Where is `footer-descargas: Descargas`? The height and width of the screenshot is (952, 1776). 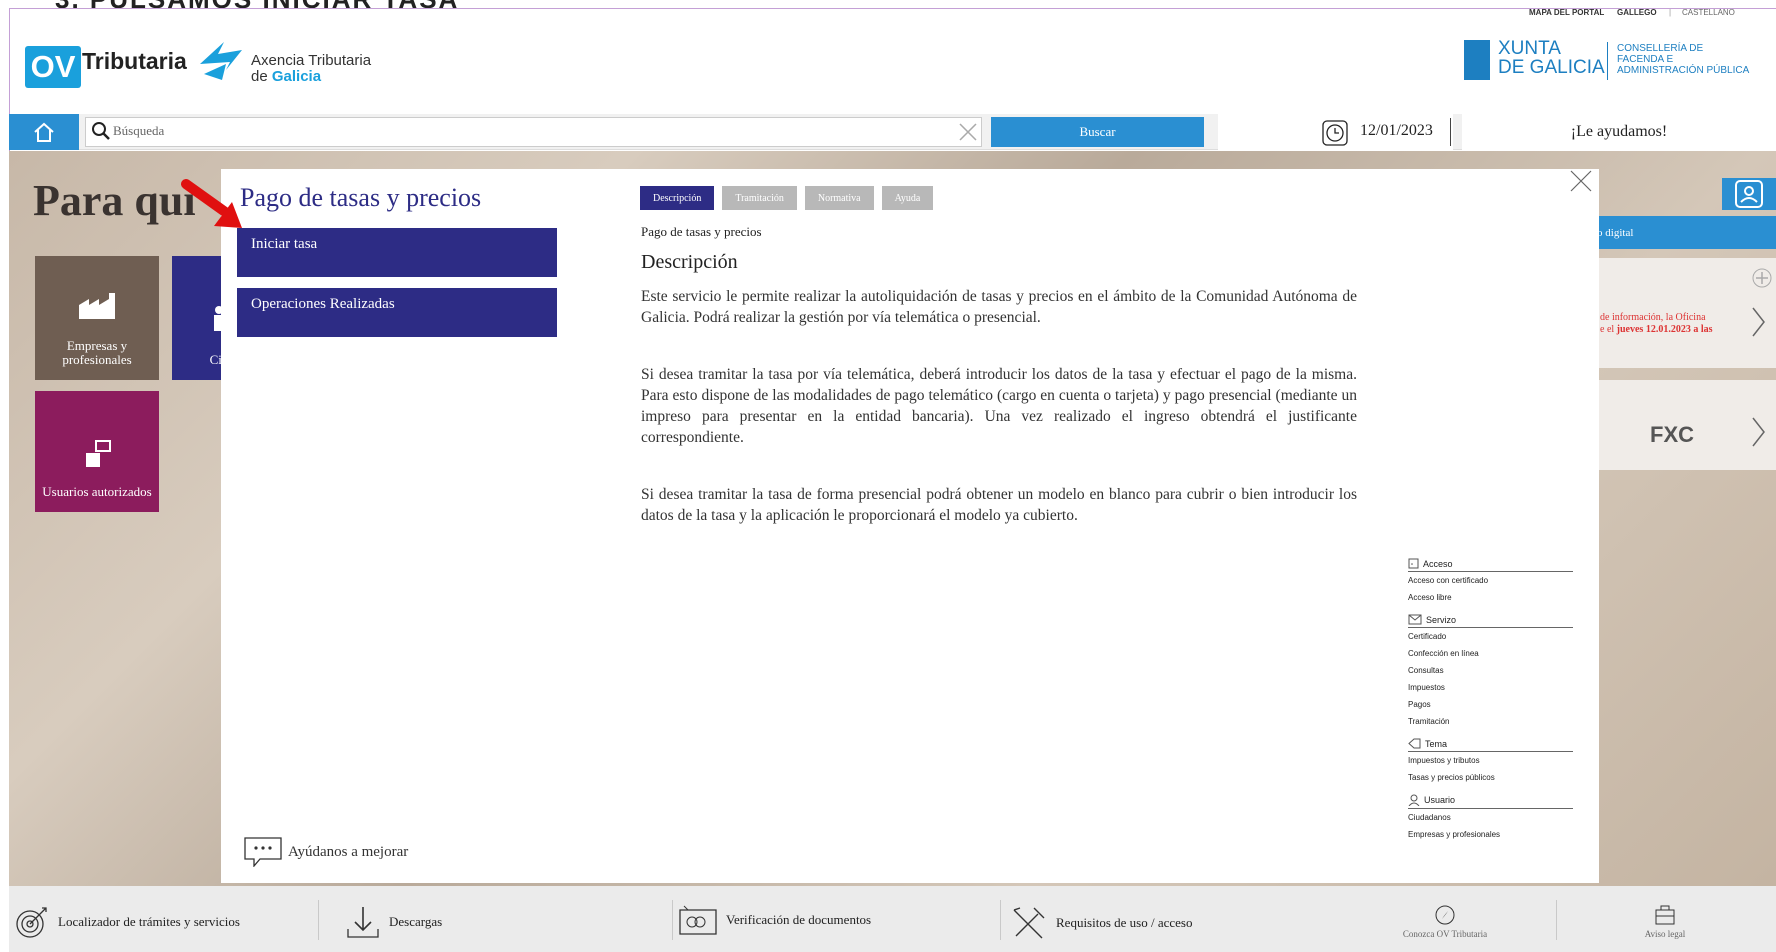
footer-descargas: Descargas is located at coordinates (393, 922).